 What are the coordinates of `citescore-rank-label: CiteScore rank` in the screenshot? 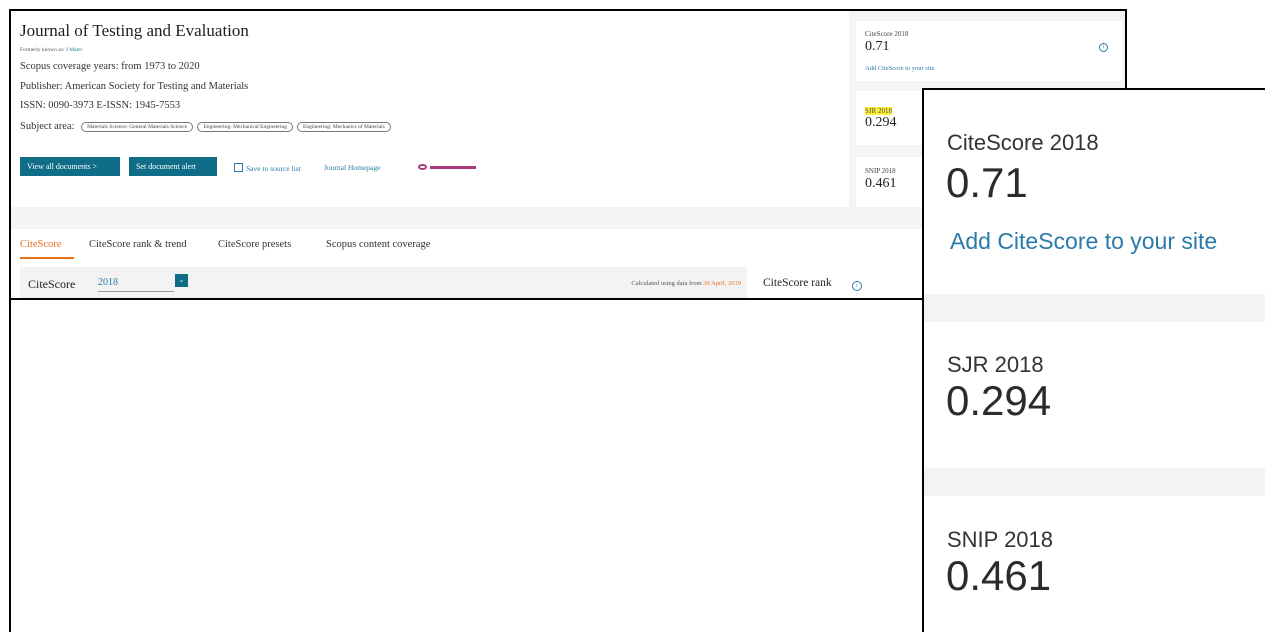 It's located at (797, 283).